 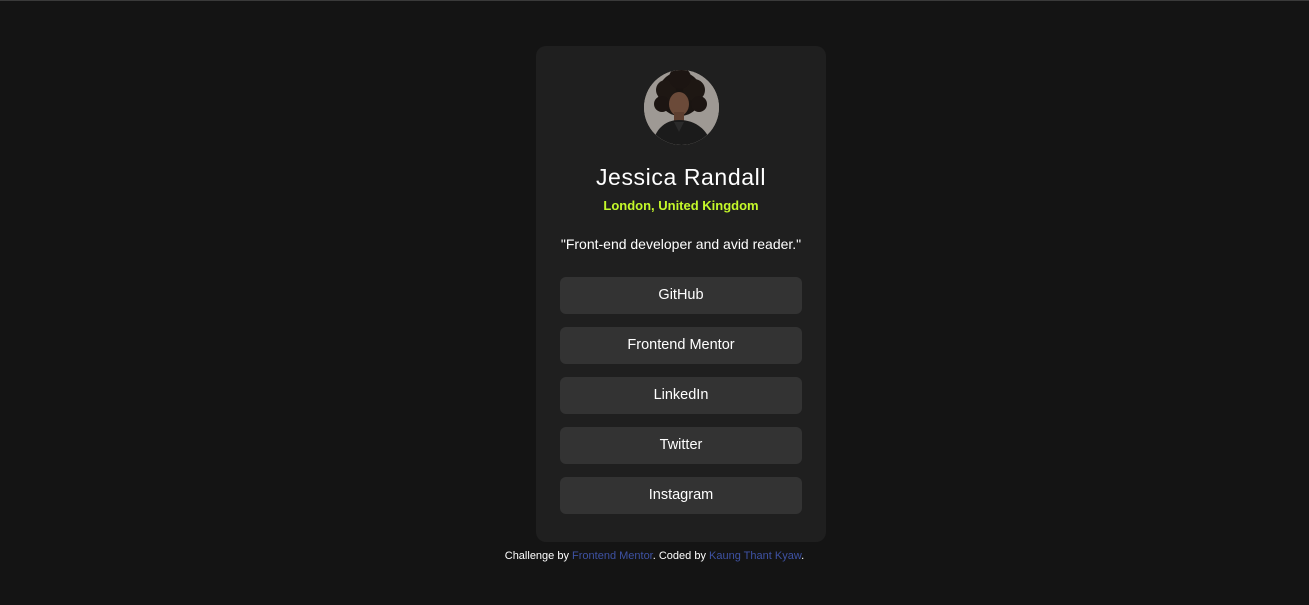 What do you see at coordinates (803, 556) in the screenshot?
I see `attribution-suffix: .` at bounding box center [803, 556].